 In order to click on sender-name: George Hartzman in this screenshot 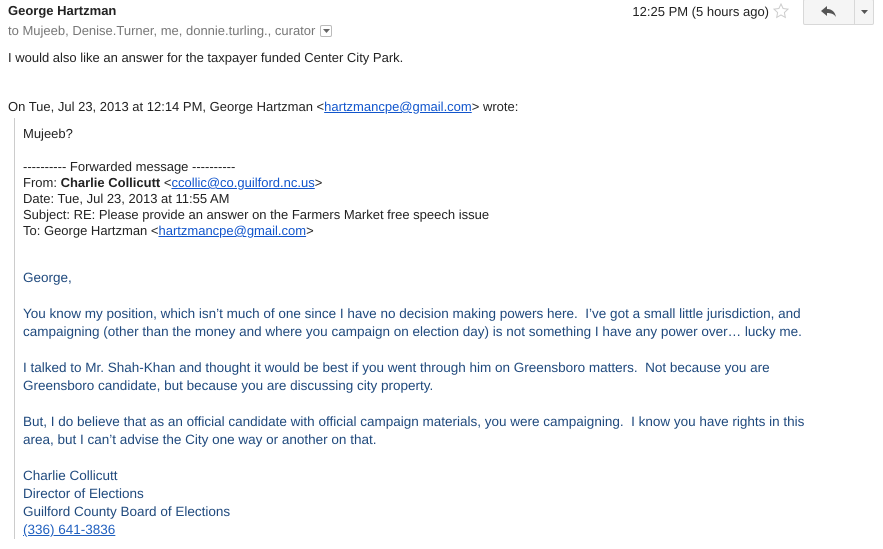, I will do `click(63, 10)`.